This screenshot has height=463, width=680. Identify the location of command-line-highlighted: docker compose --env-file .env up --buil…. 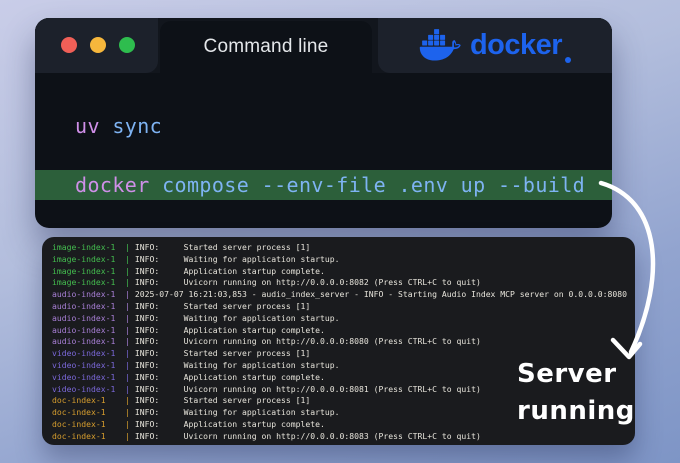
(323, 185).